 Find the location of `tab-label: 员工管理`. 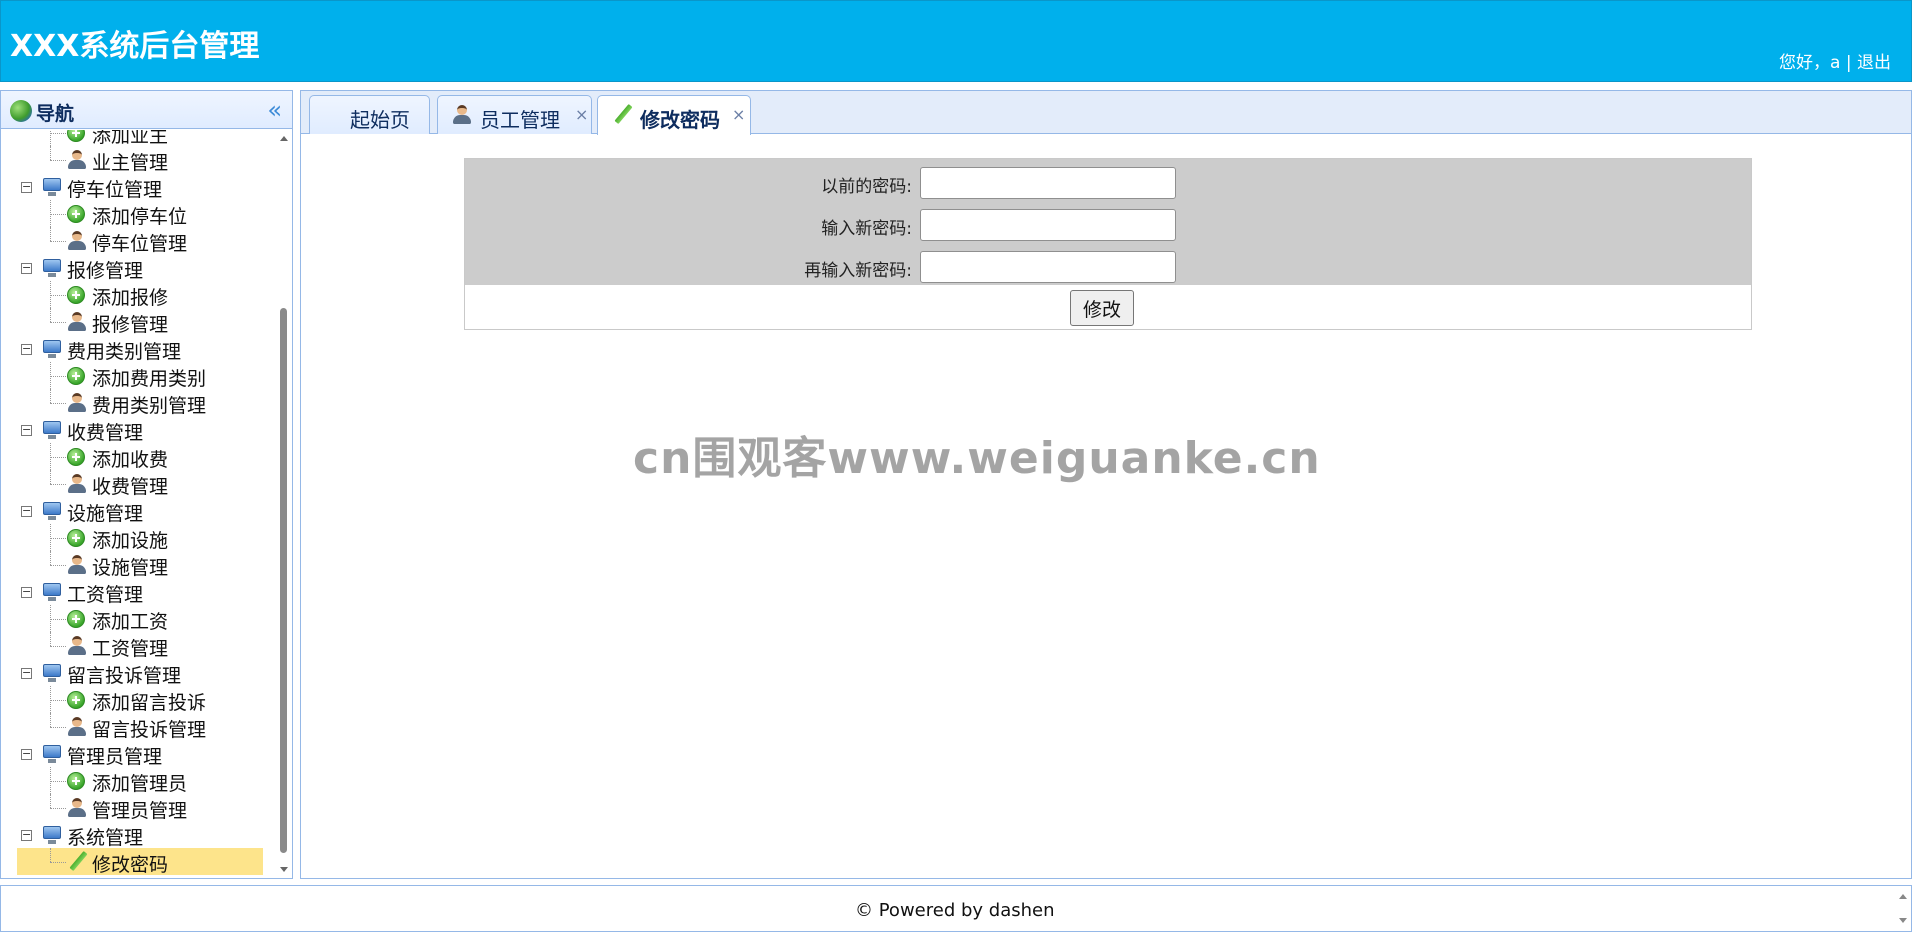

tab-label: 员工管理 is located at coordinates (520, 120).